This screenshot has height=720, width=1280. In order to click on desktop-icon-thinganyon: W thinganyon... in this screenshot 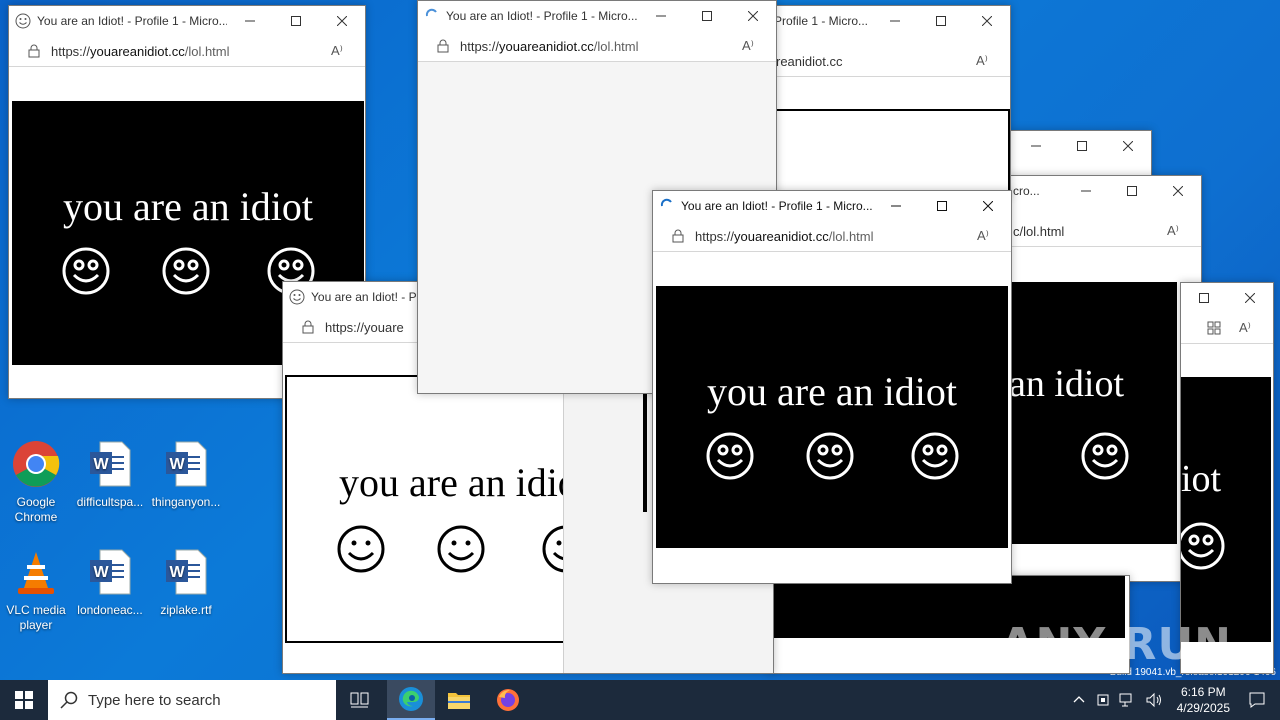, I will do `click(186, 475)`.